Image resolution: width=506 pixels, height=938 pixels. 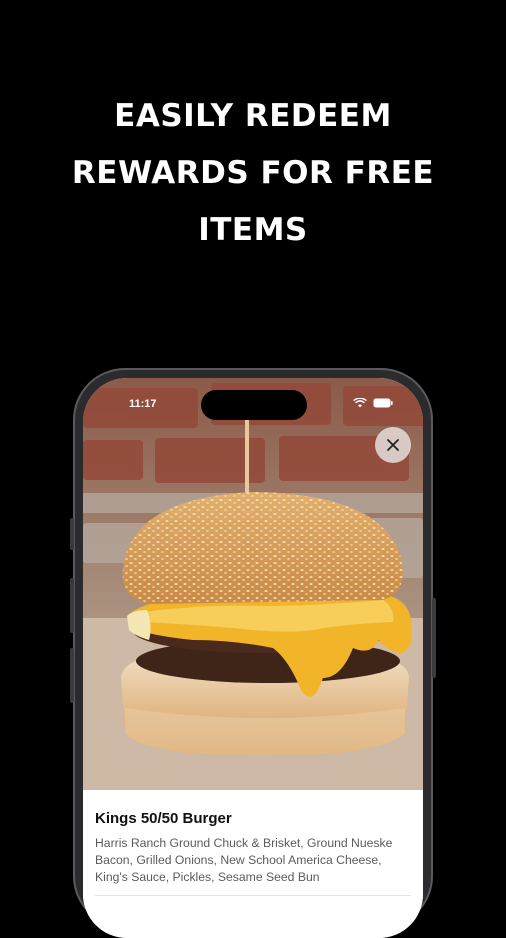 I want to click on close-button, so click(x=393, y=445).